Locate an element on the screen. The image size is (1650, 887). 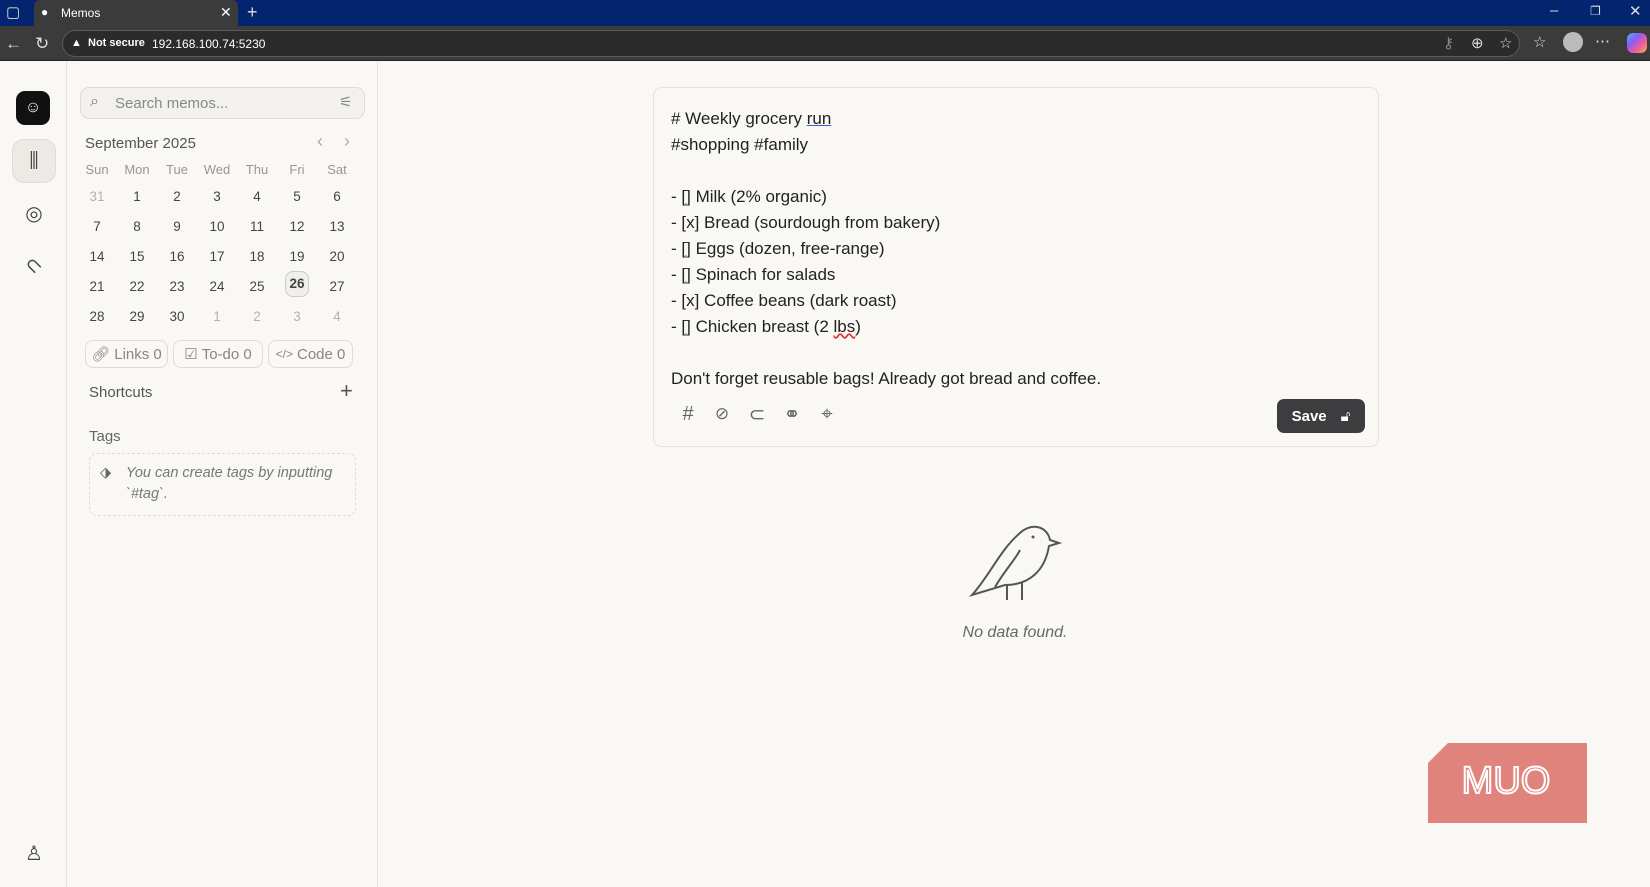
add-shortcut-icon: + is located at coordinates (346, 391).